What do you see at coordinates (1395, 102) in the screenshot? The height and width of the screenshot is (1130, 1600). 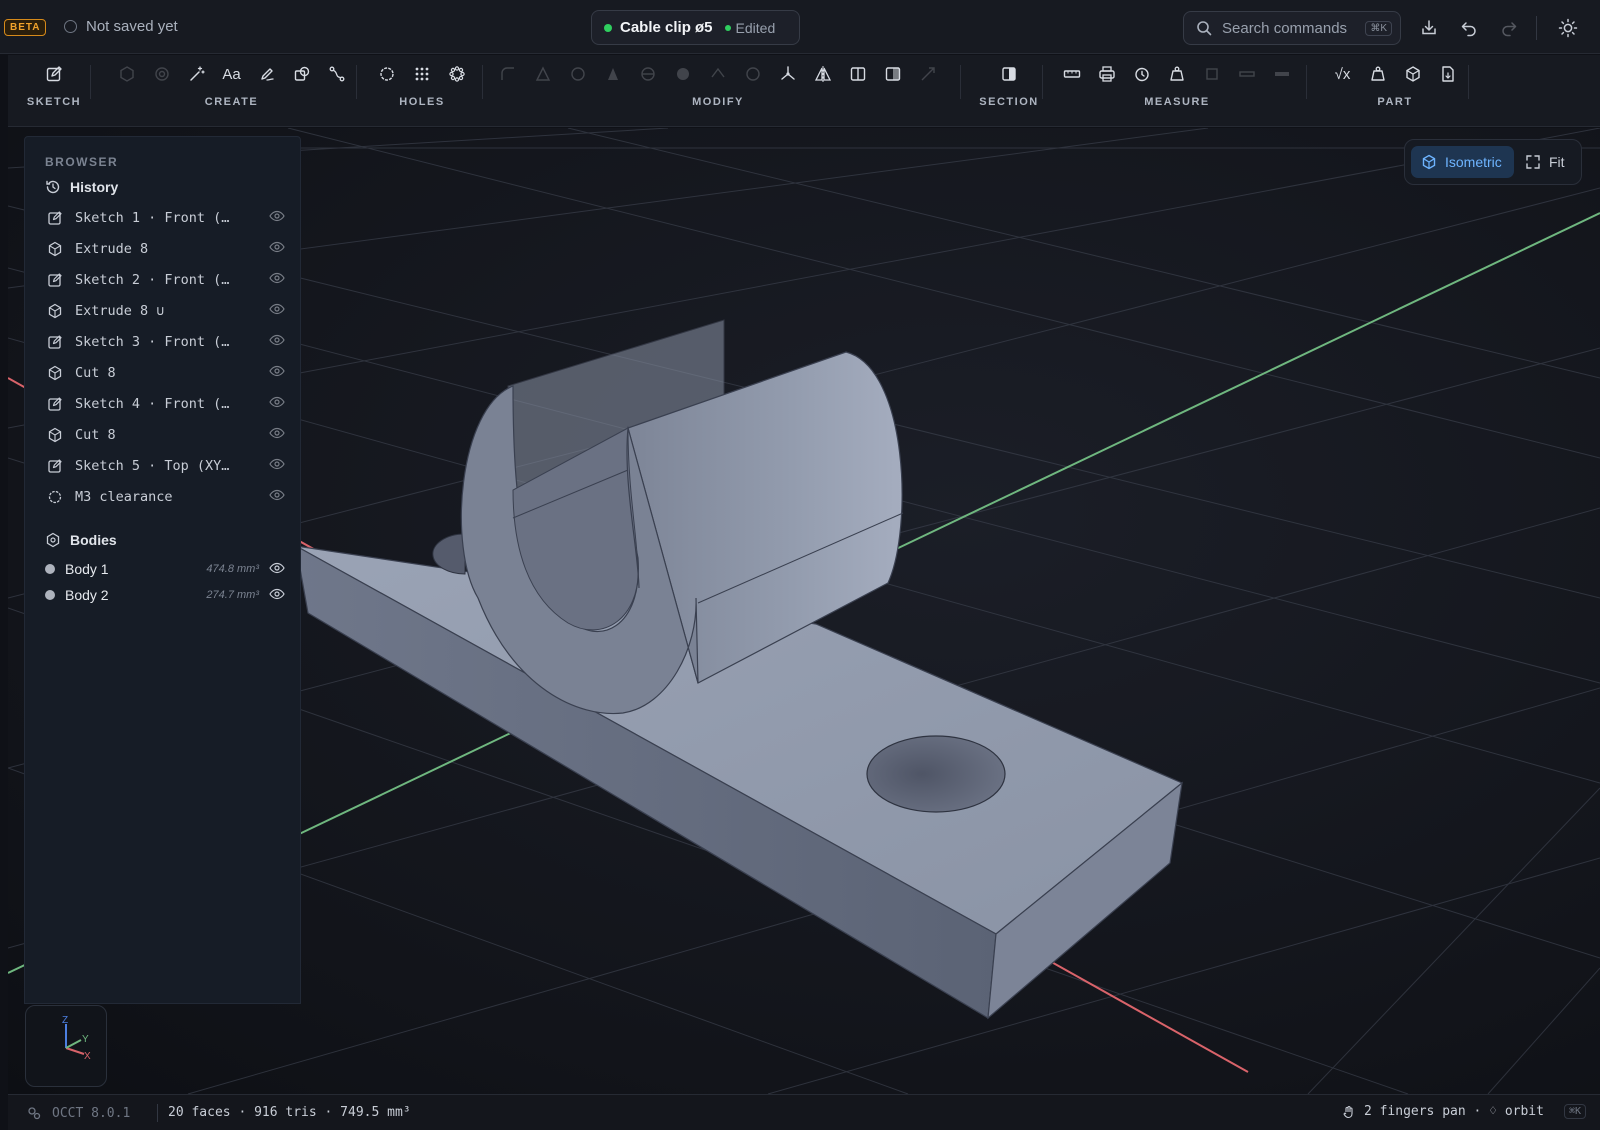 I see `toolbar-group-label: PART` at bounding box center [1395, 102].